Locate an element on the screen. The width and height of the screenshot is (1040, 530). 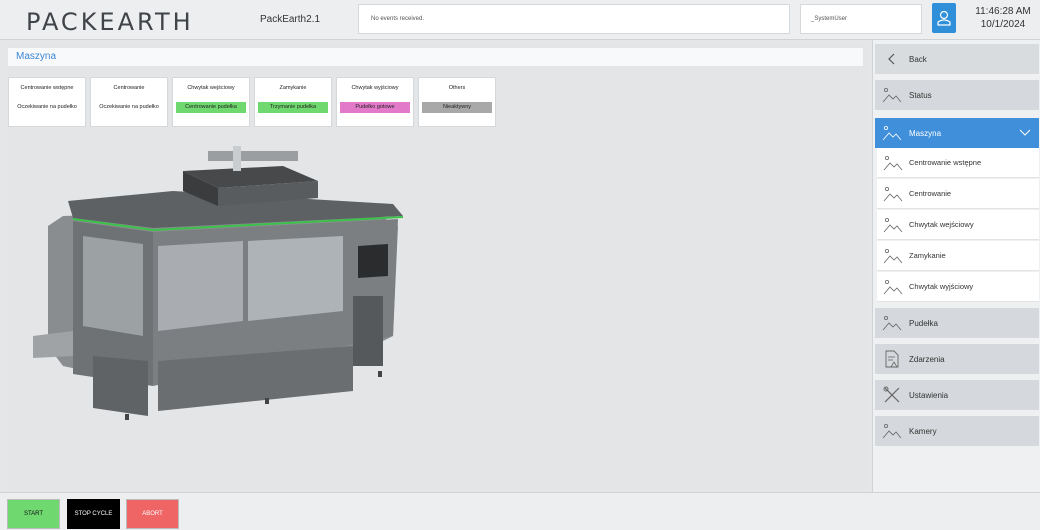
start-button: START is located at coordinates (33, 514).